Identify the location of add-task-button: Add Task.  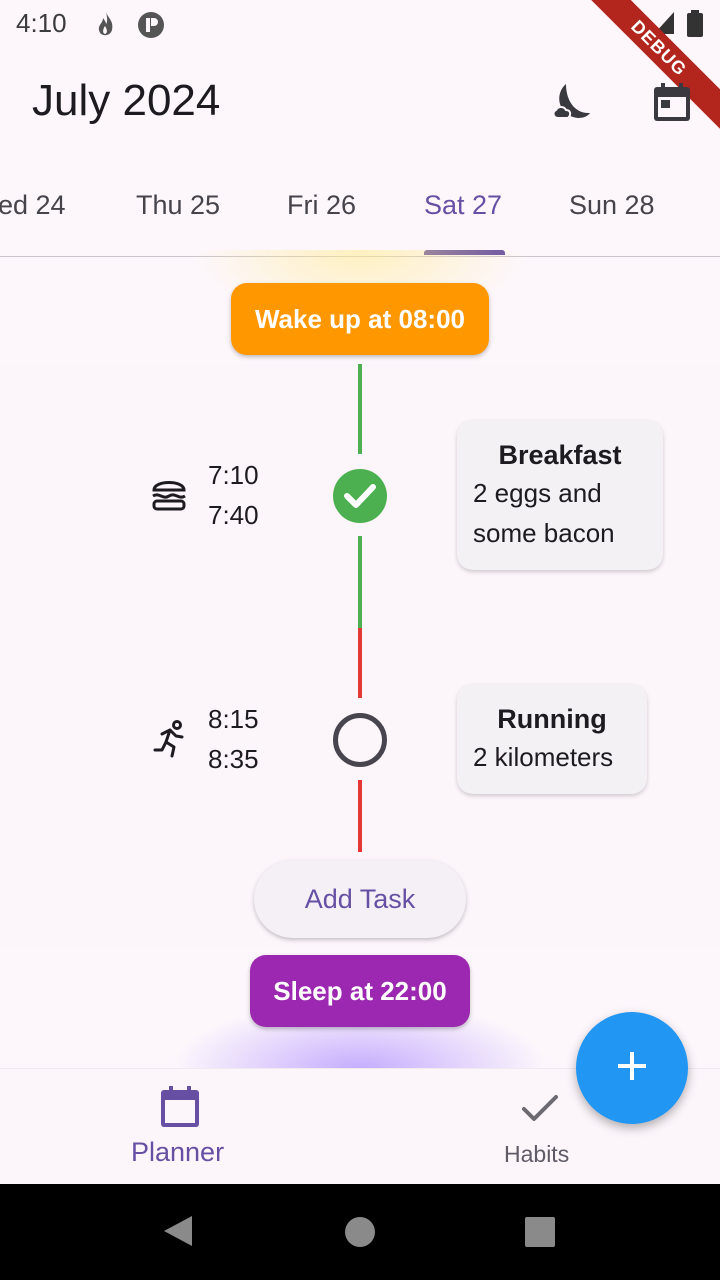
(360, 899).